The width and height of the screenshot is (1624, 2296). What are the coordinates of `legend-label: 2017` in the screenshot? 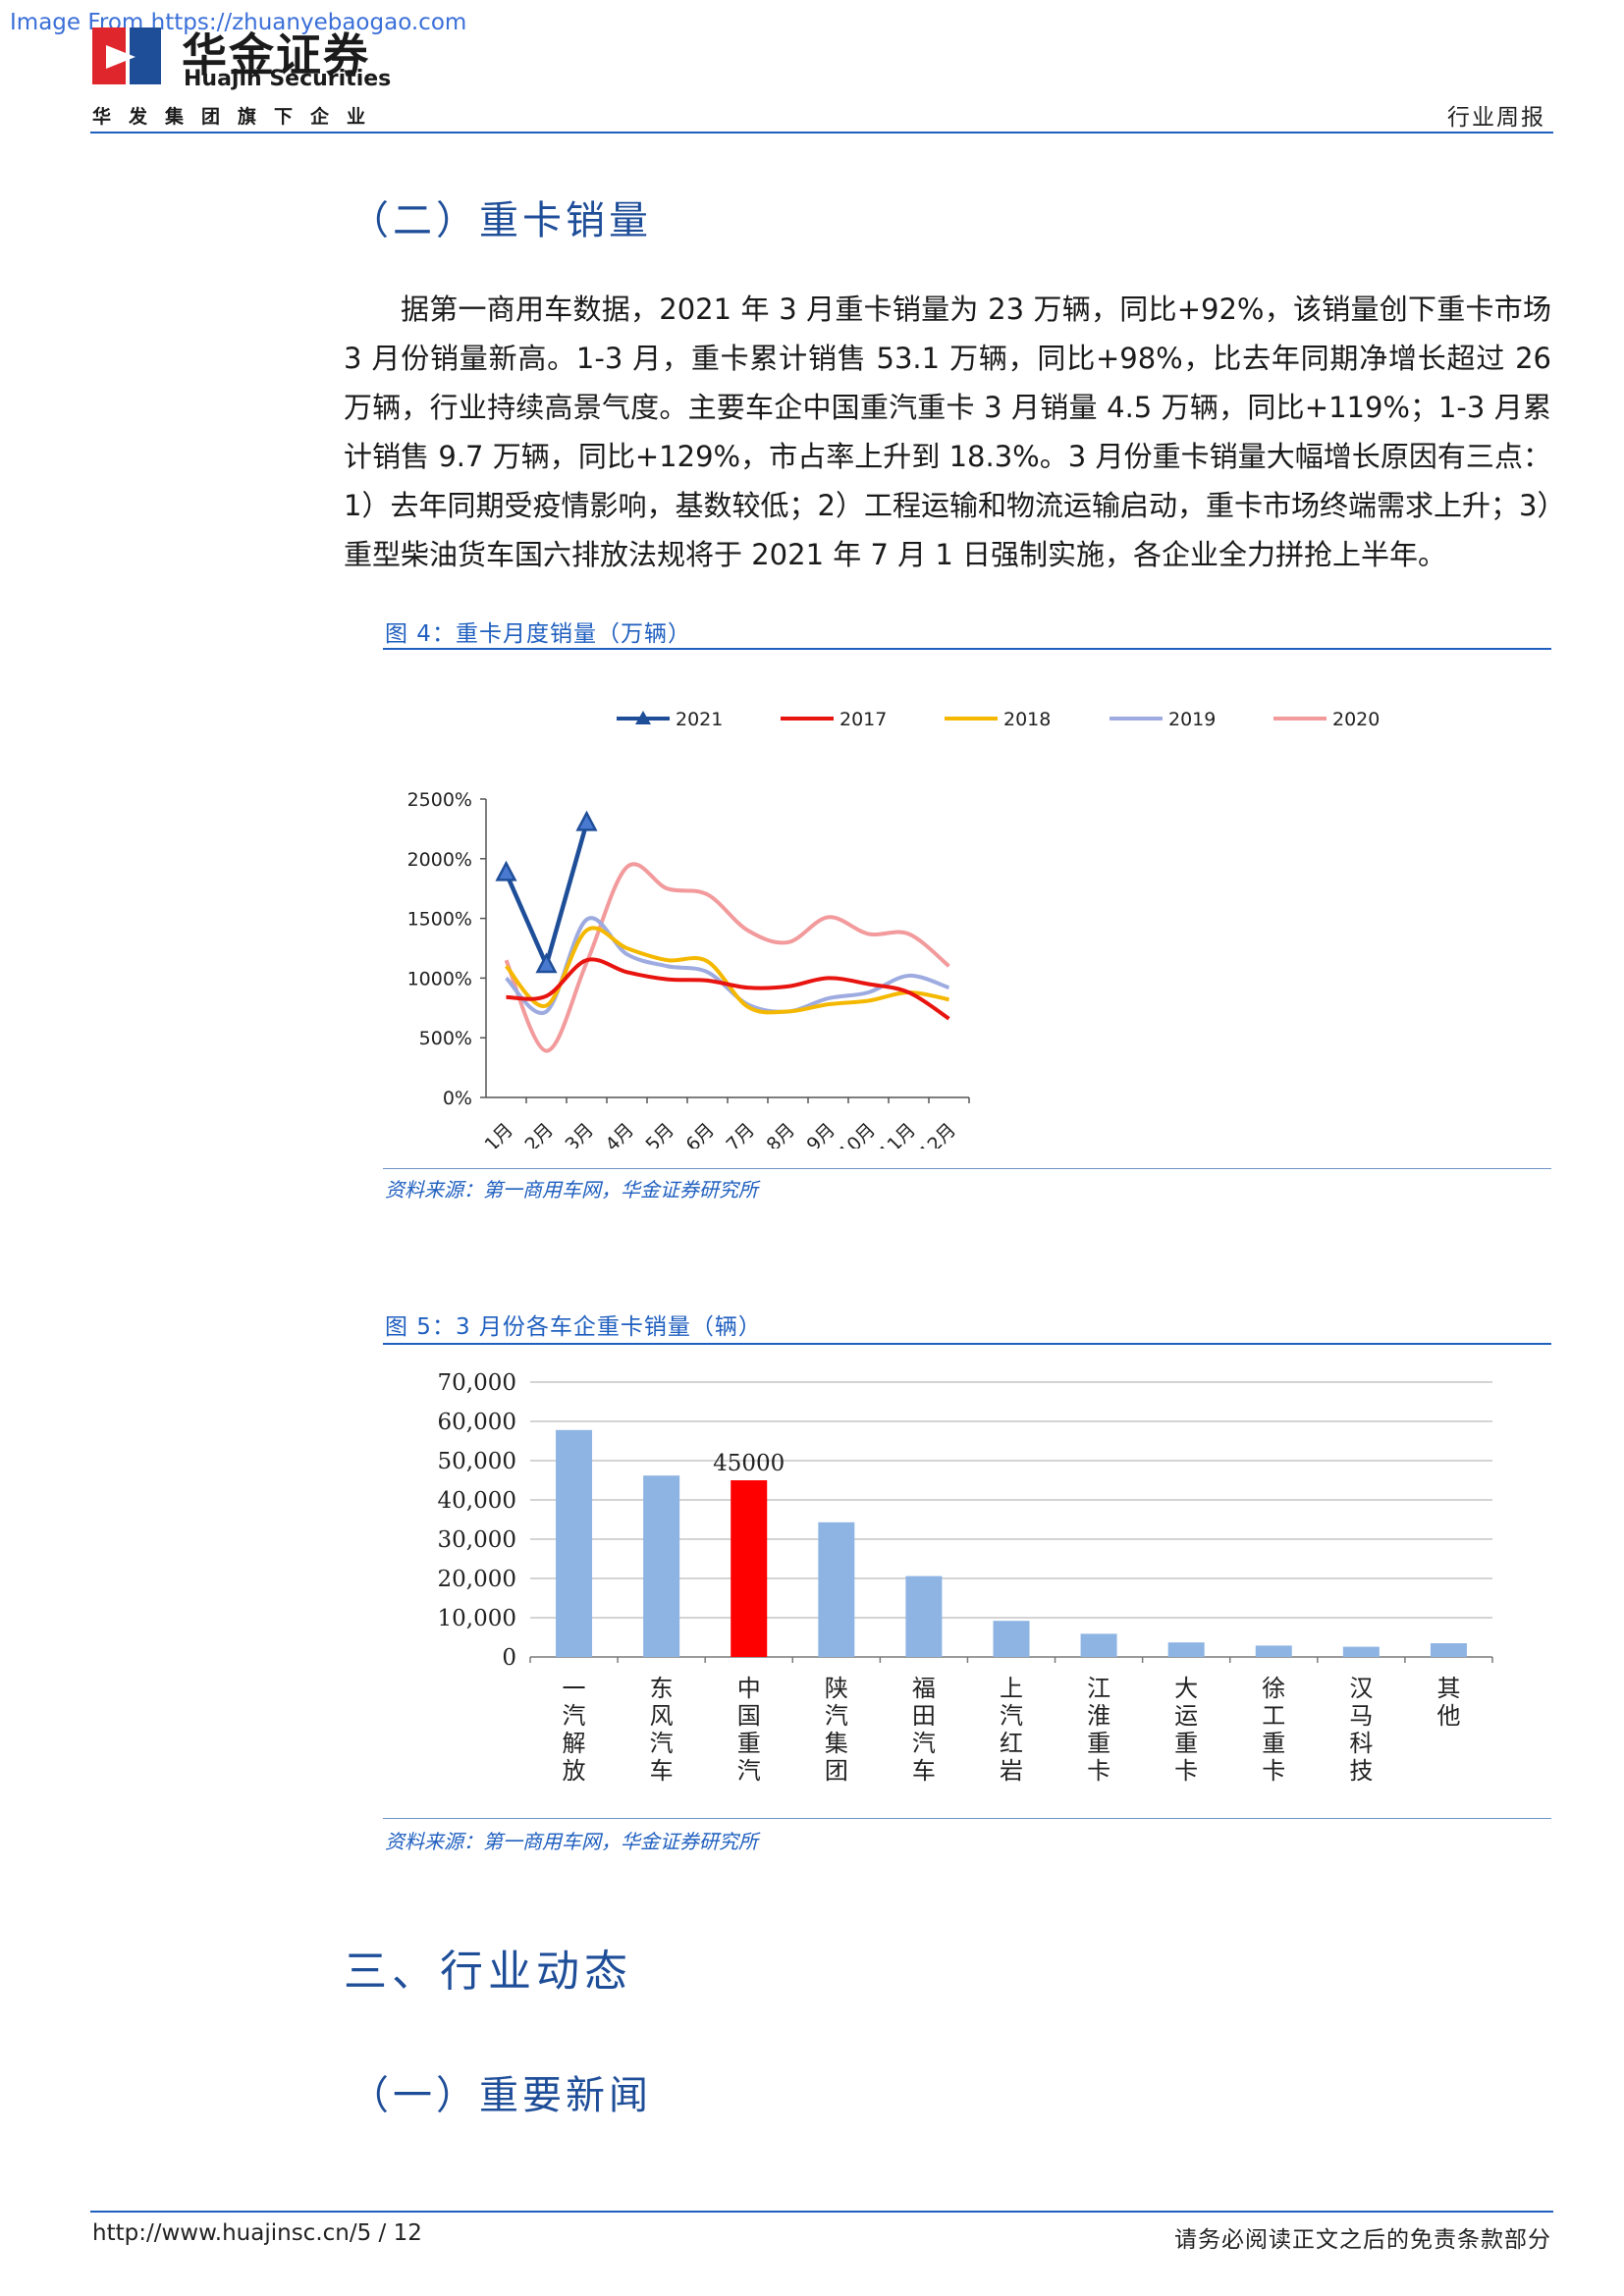 It's located at (863, 720).